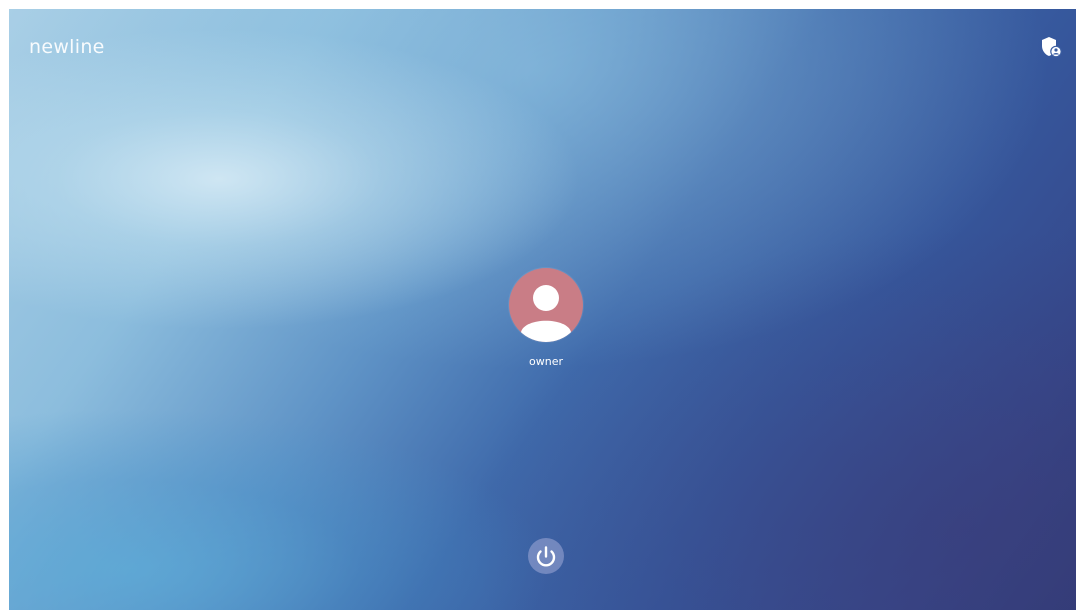 The image size is (1085, 610). I want to click on power-button, so click(546, 556).